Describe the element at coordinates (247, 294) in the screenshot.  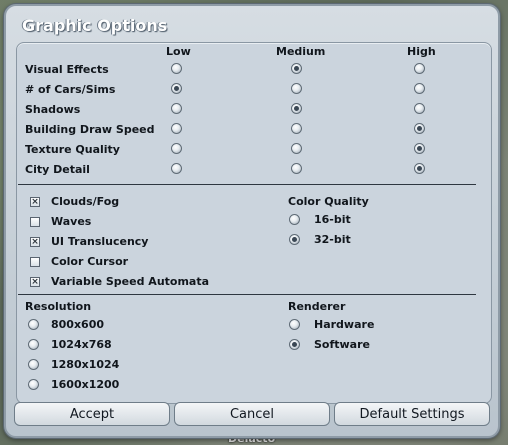
I see `section-divider-bottom` at that location.